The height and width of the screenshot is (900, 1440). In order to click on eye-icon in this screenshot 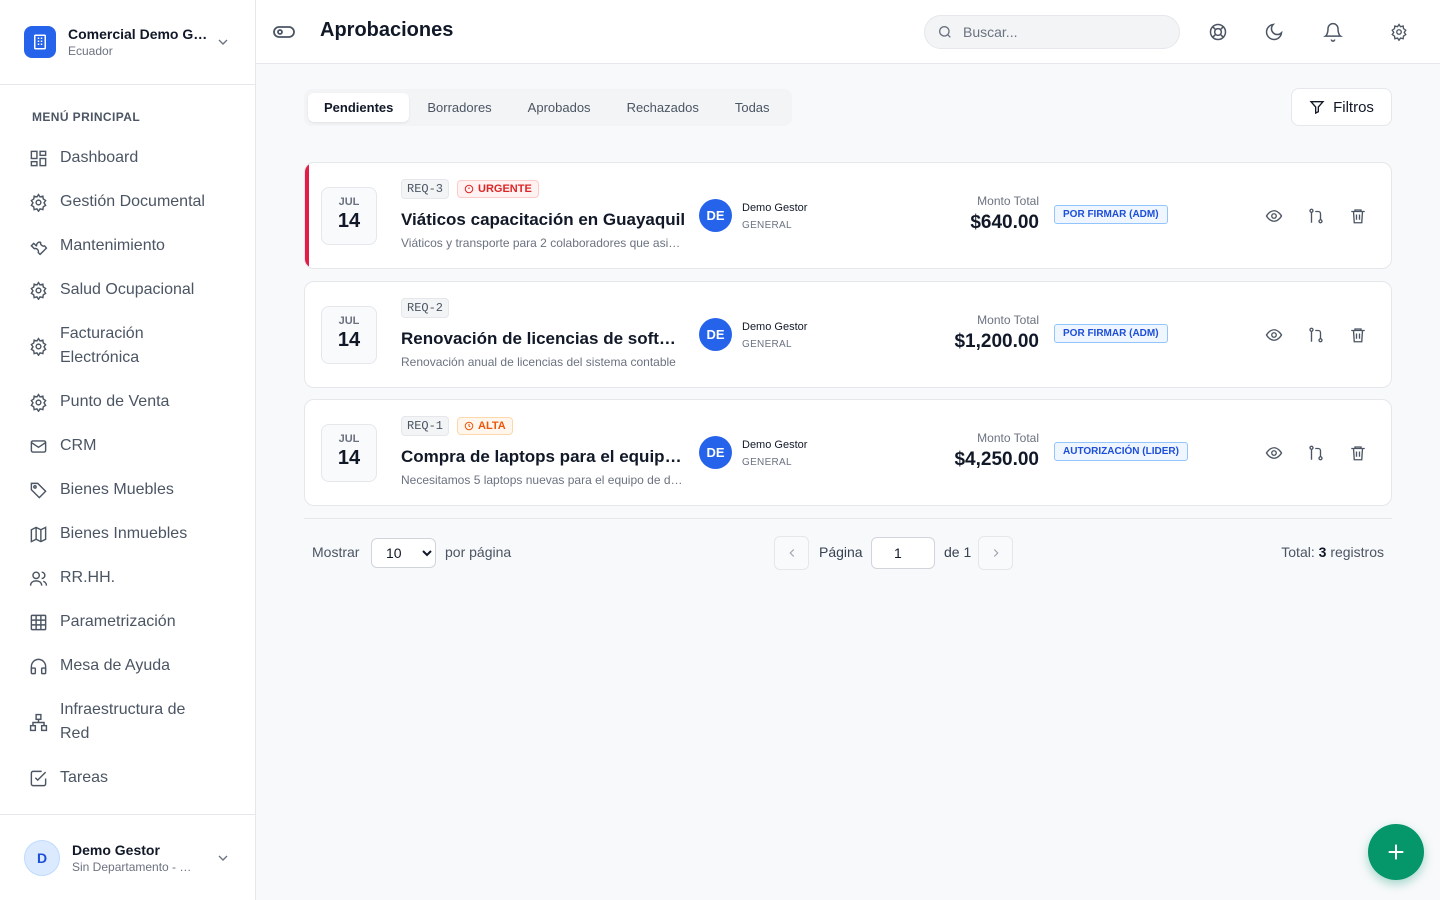, I will do `click(1274, 335)`.